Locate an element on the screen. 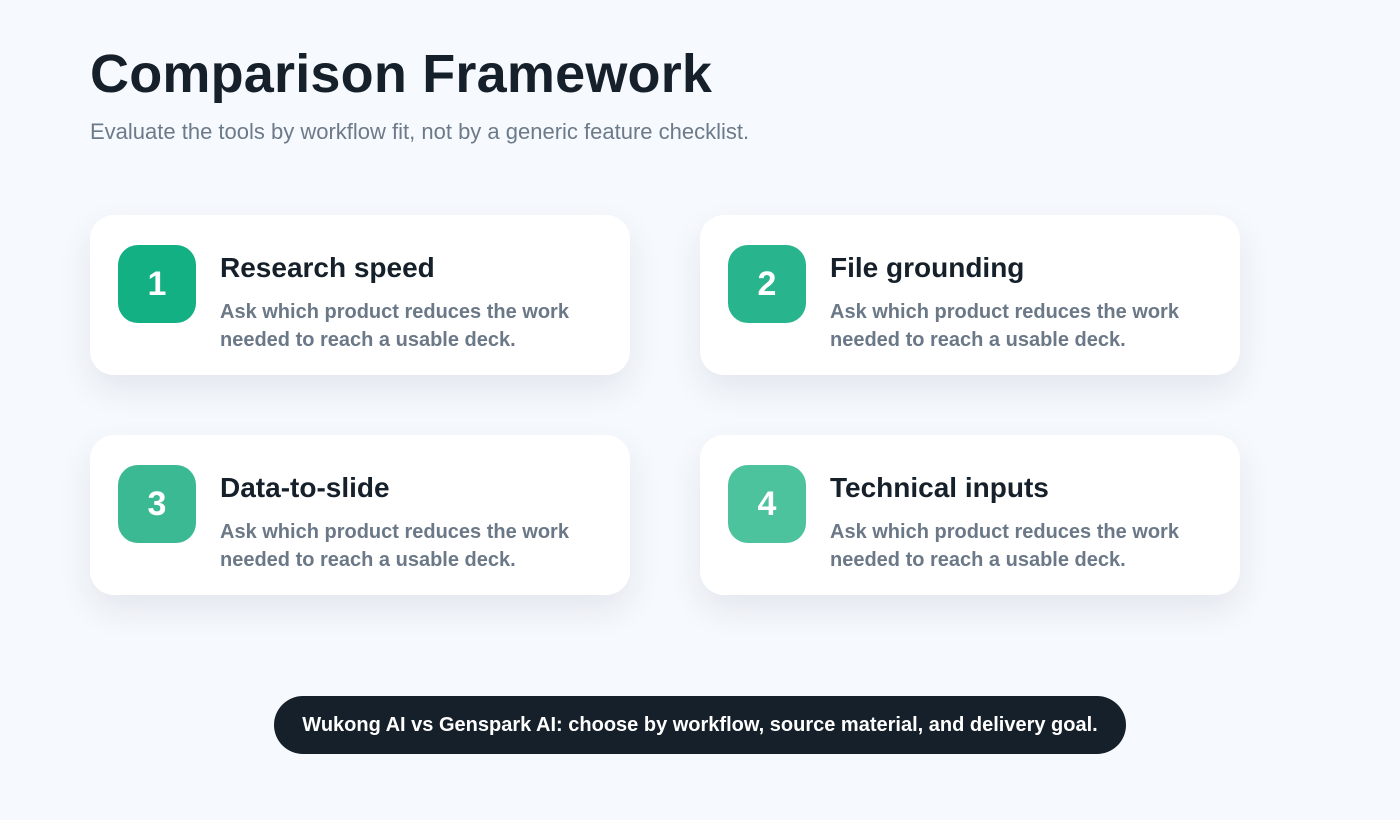 This screenshot has height=820, width=1400. number-badge: 4 is located at coordinates (767, 504).